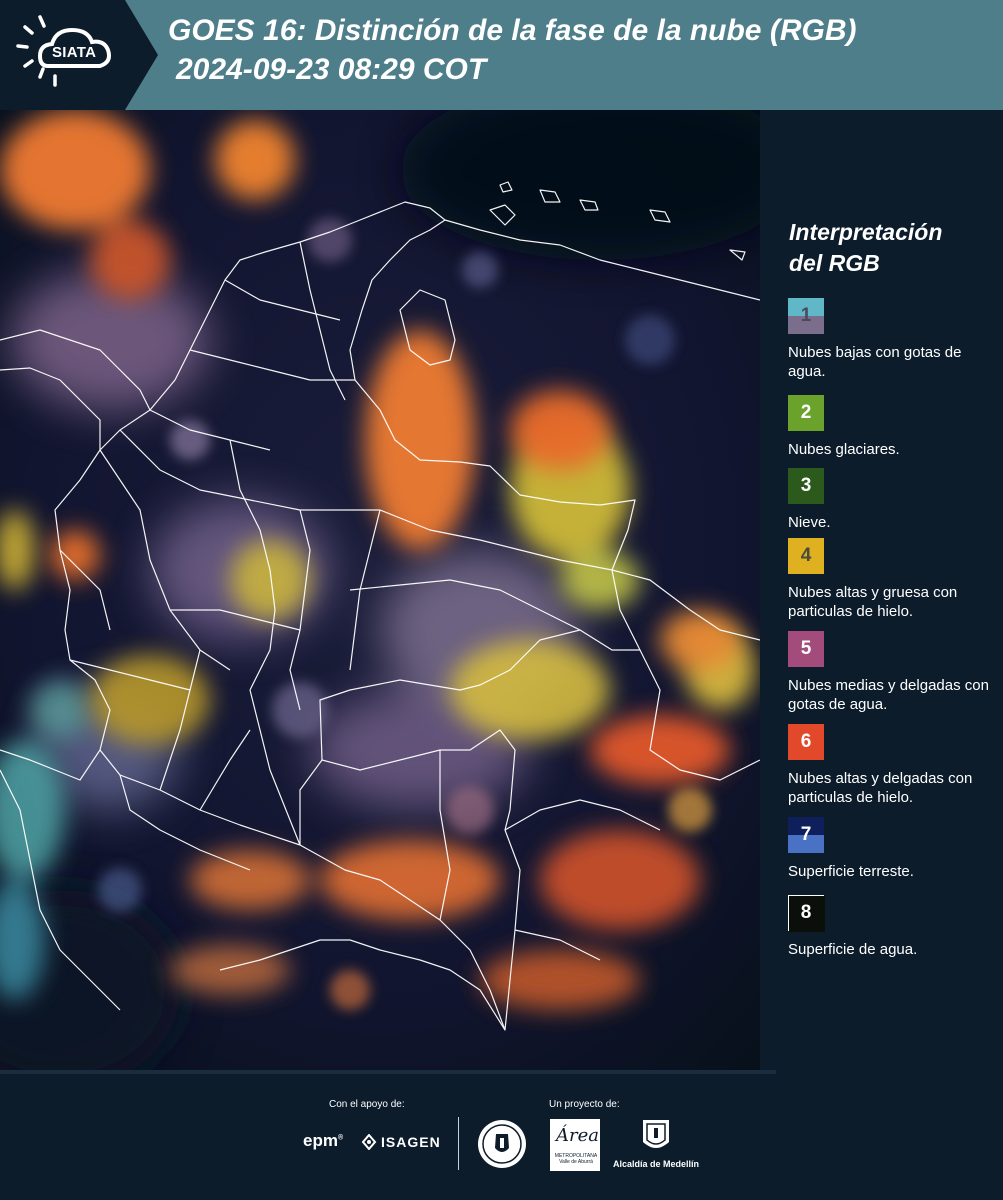  I want to click on legend-number: 2, so click(806, 412).